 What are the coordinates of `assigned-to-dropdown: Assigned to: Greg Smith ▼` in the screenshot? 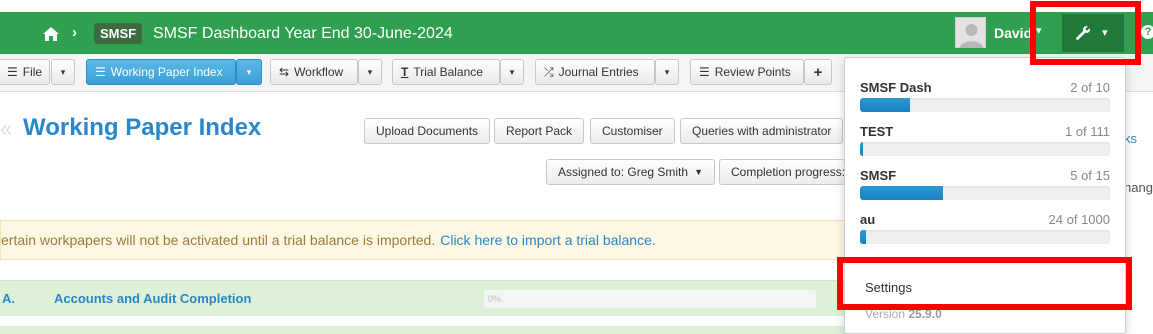 It's located at (630, 172).